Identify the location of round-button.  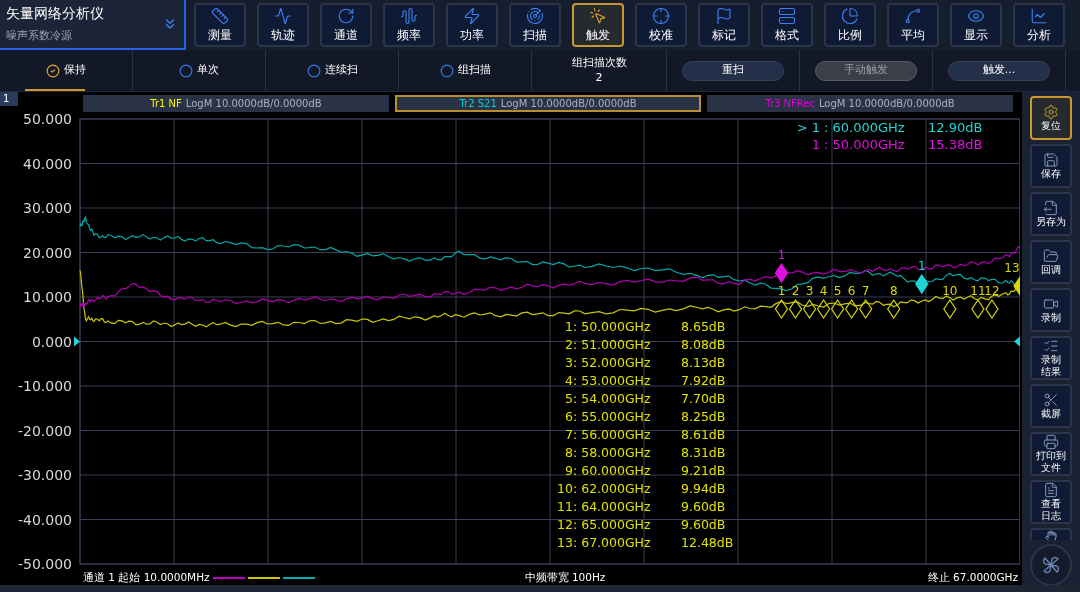
(1051, 564).